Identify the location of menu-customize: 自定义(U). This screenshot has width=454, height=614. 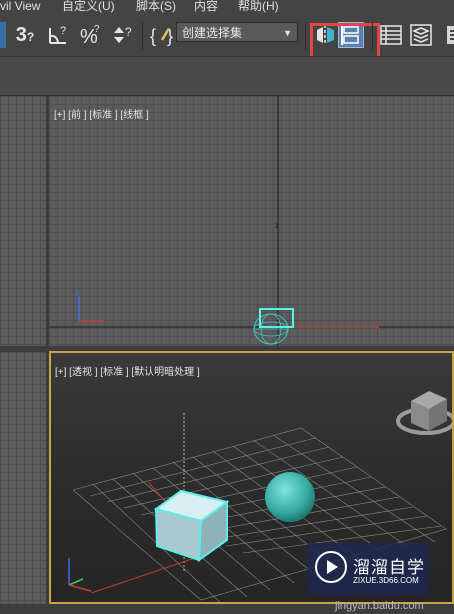
(88, 6).